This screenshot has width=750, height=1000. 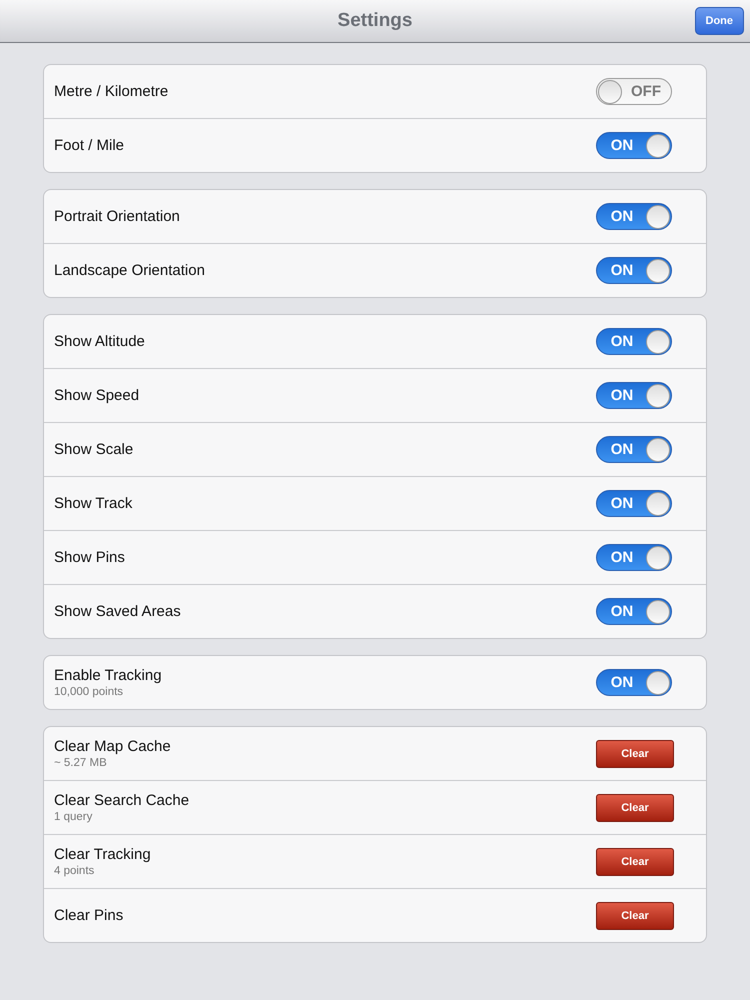 I want to click on setting-detail: 4 points, so click(x=74, y=871).